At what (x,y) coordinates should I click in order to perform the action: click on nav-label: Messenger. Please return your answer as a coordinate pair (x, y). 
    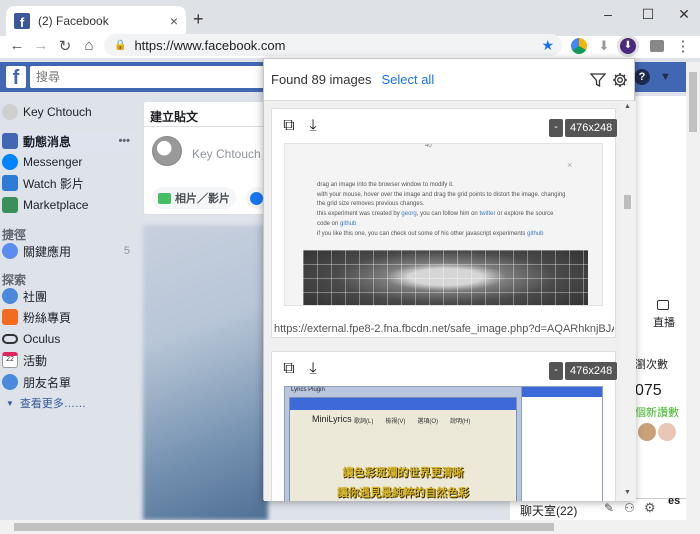
    Looking at the image, I should click on (53, 162).